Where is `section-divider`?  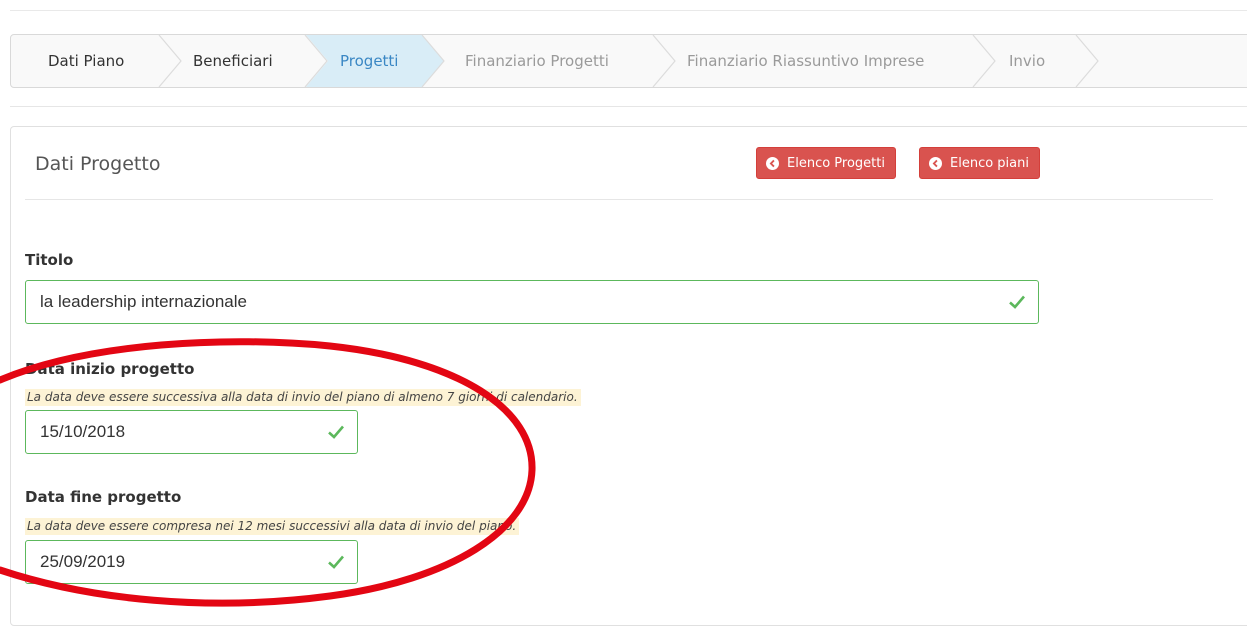
section-divider is located at coordinates (628, 106).